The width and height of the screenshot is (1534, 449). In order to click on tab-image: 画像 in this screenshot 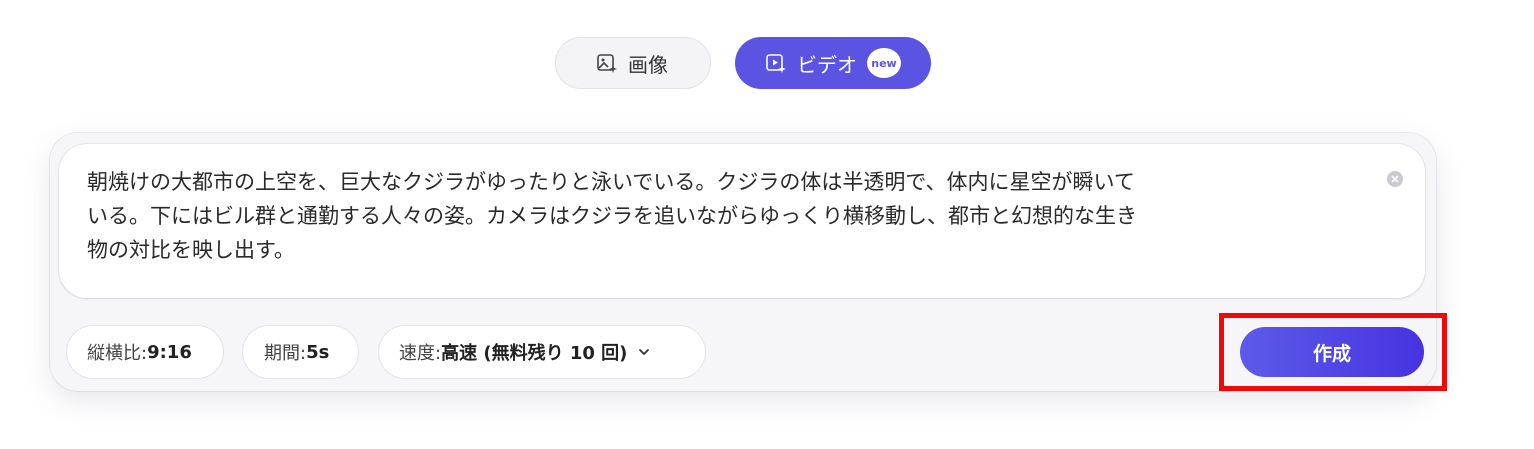, I will do `click(633, 63)`.